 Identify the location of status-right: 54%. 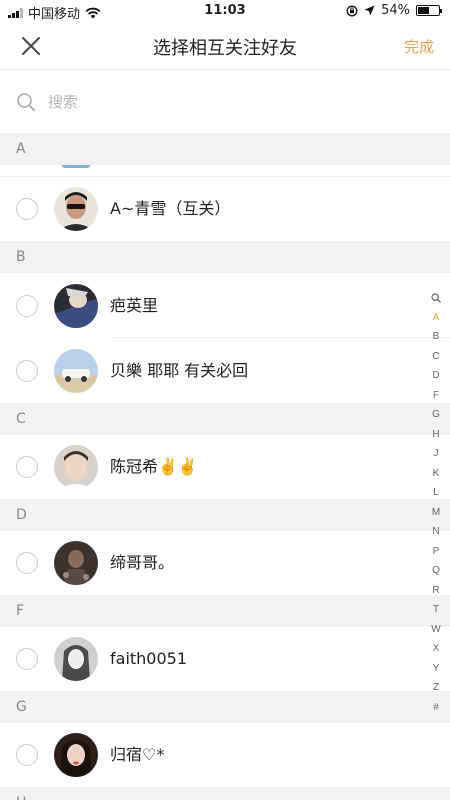
(394, 10).